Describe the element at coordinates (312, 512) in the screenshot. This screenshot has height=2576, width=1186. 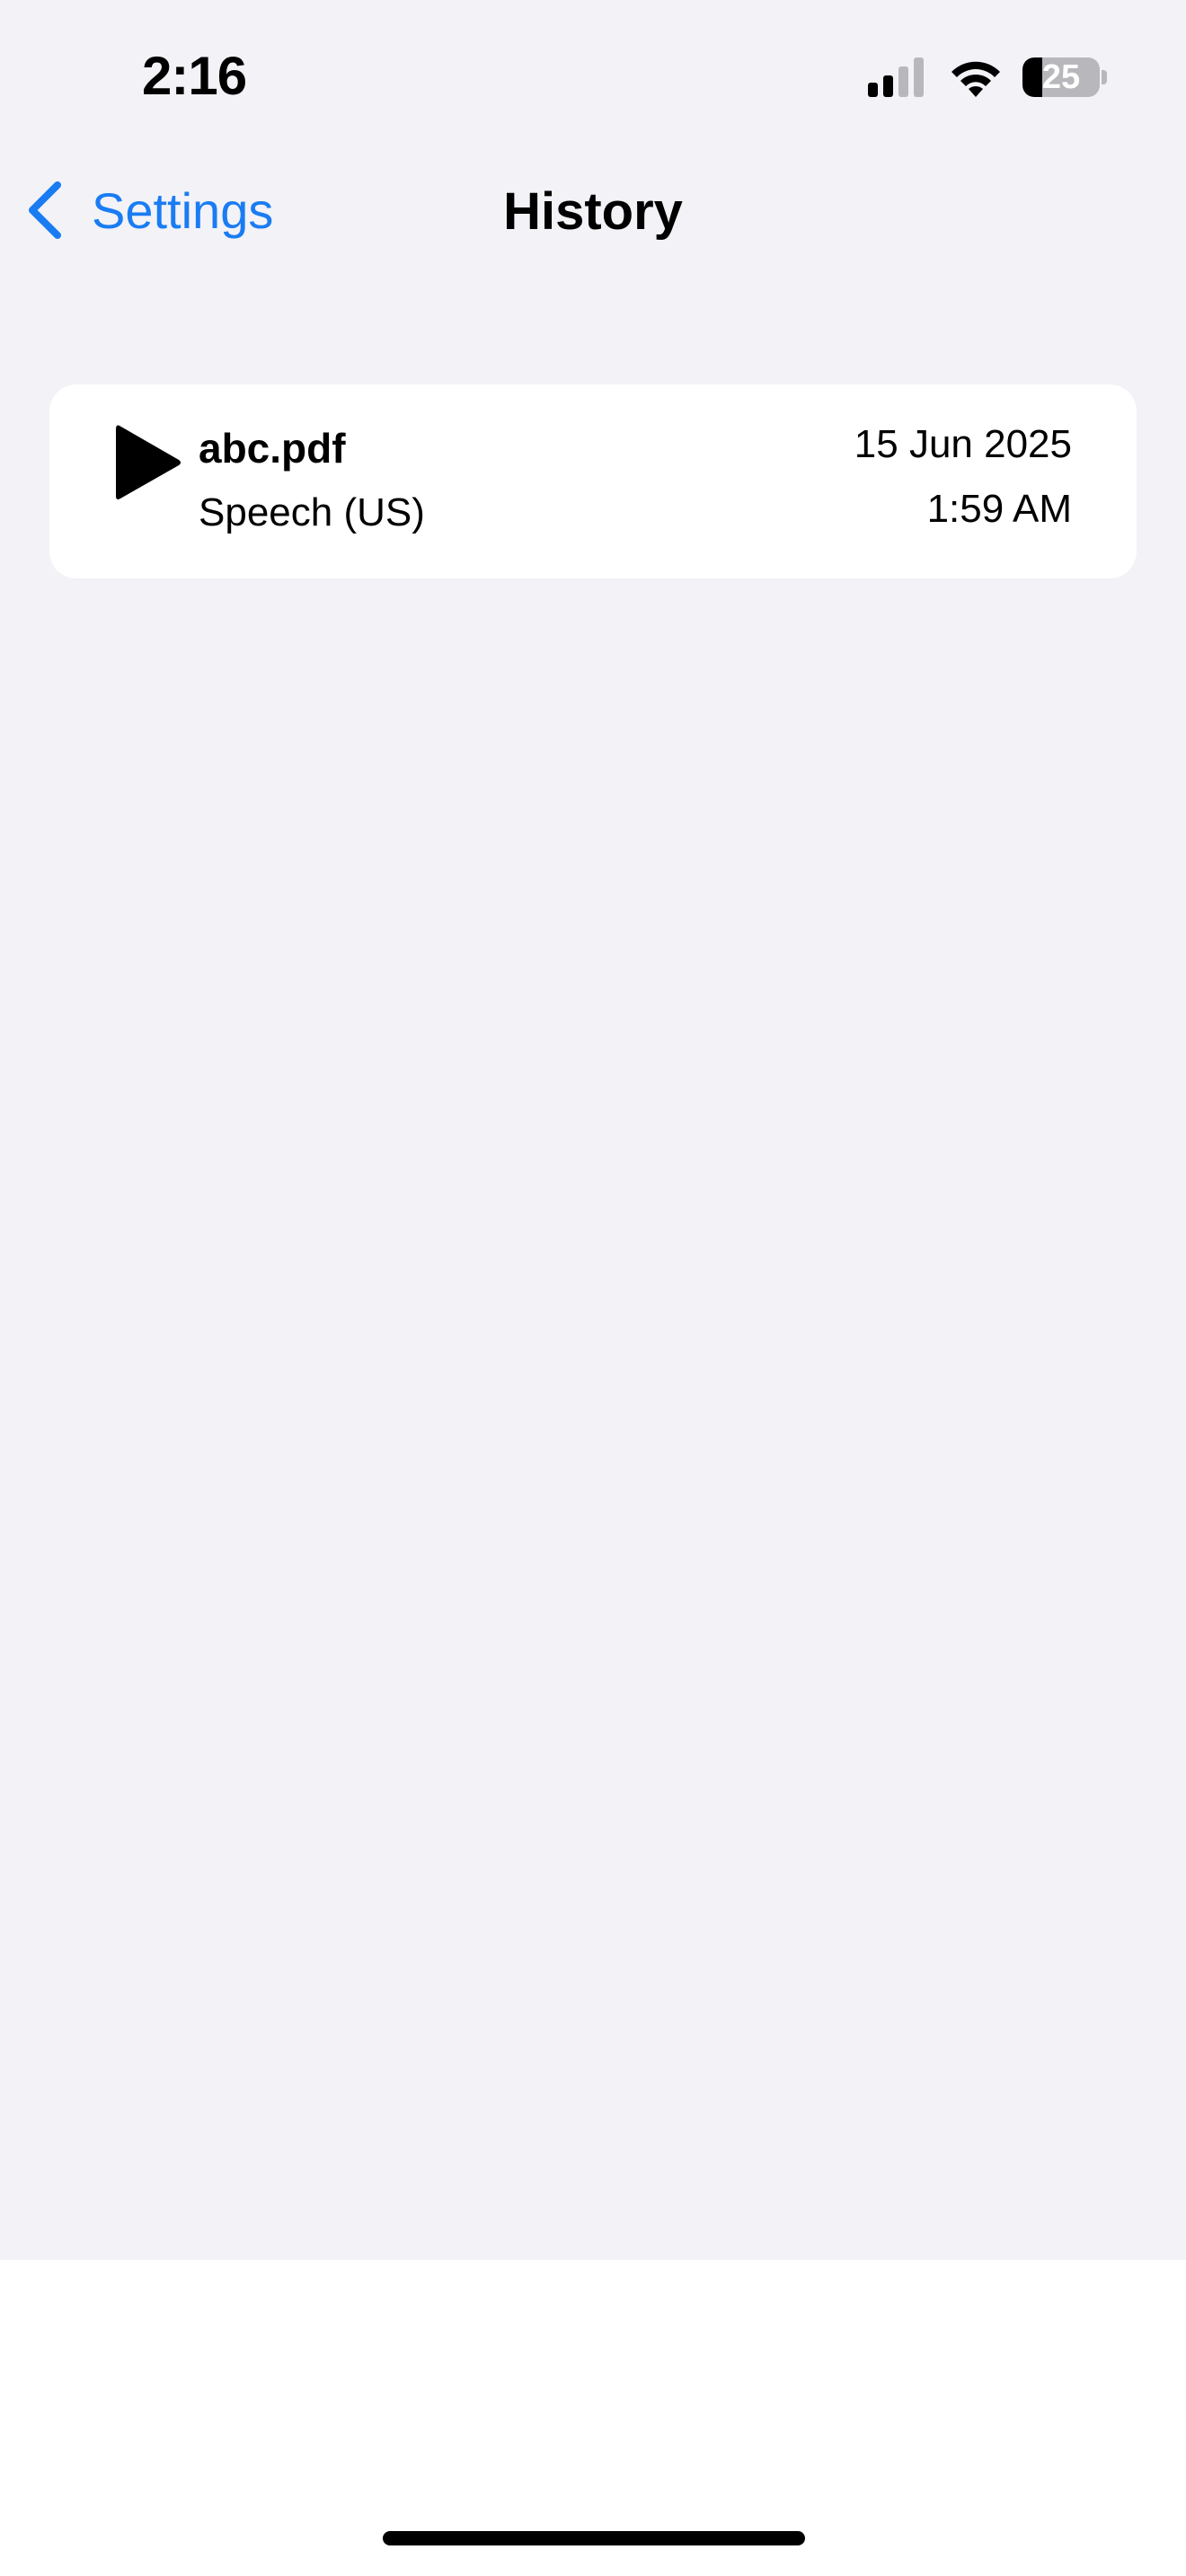
I see `history-voice-label: Speech (US)` at that location.